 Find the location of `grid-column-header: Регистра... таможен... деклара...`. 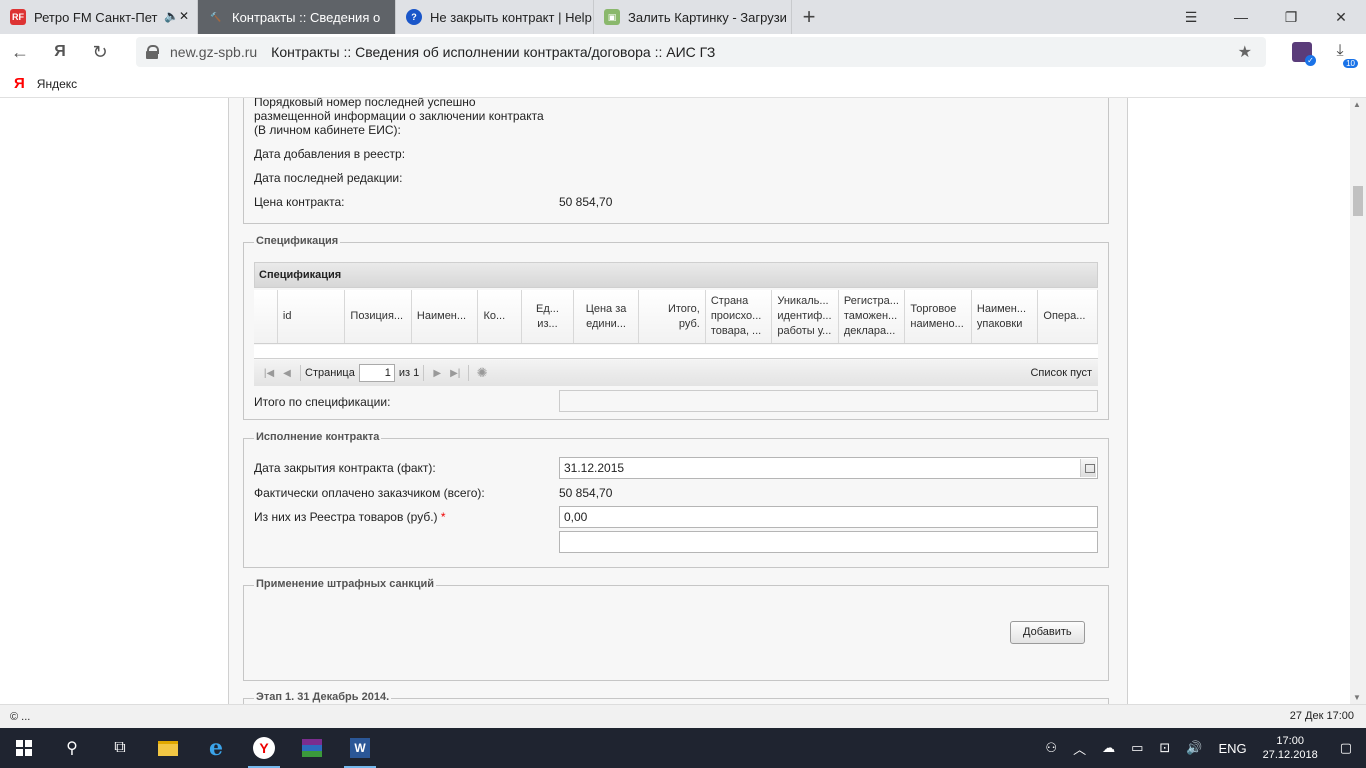

grid-column-header: Регистра... таможен... деклара... is located at coordinates (872, 316).